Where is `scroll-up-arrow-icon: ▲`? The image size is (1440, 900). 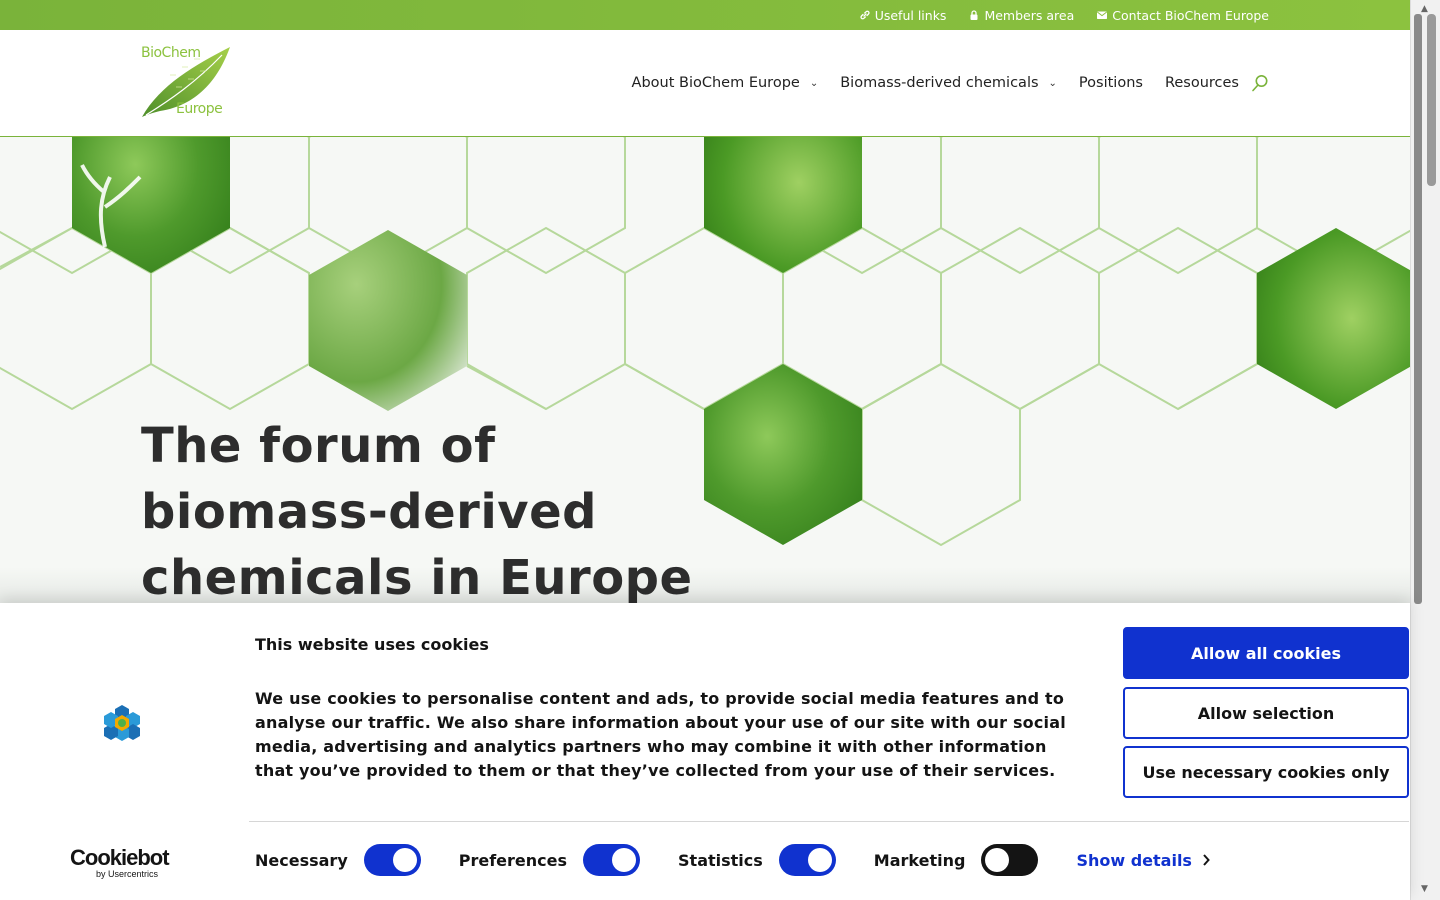
scroll-up-arrow-icon: ▲ is located at coordinates (1424, 9).